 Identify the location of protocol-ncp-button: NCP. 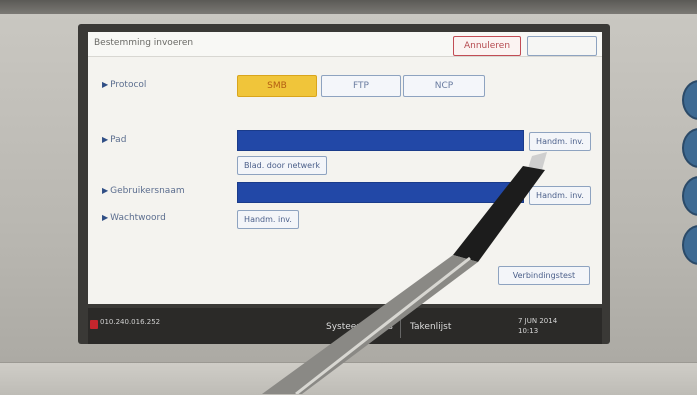
(444, 86).